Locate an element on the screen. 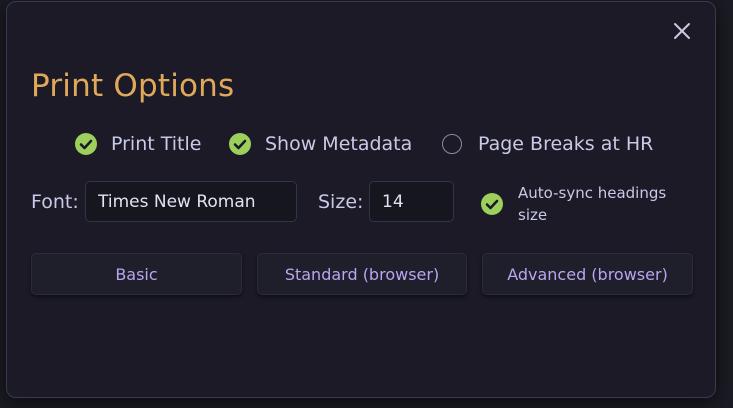 The height and width of the screenshot is (408, 733). auto-sync-option: Auto-sync headings size is located at coordinates (584, 204).